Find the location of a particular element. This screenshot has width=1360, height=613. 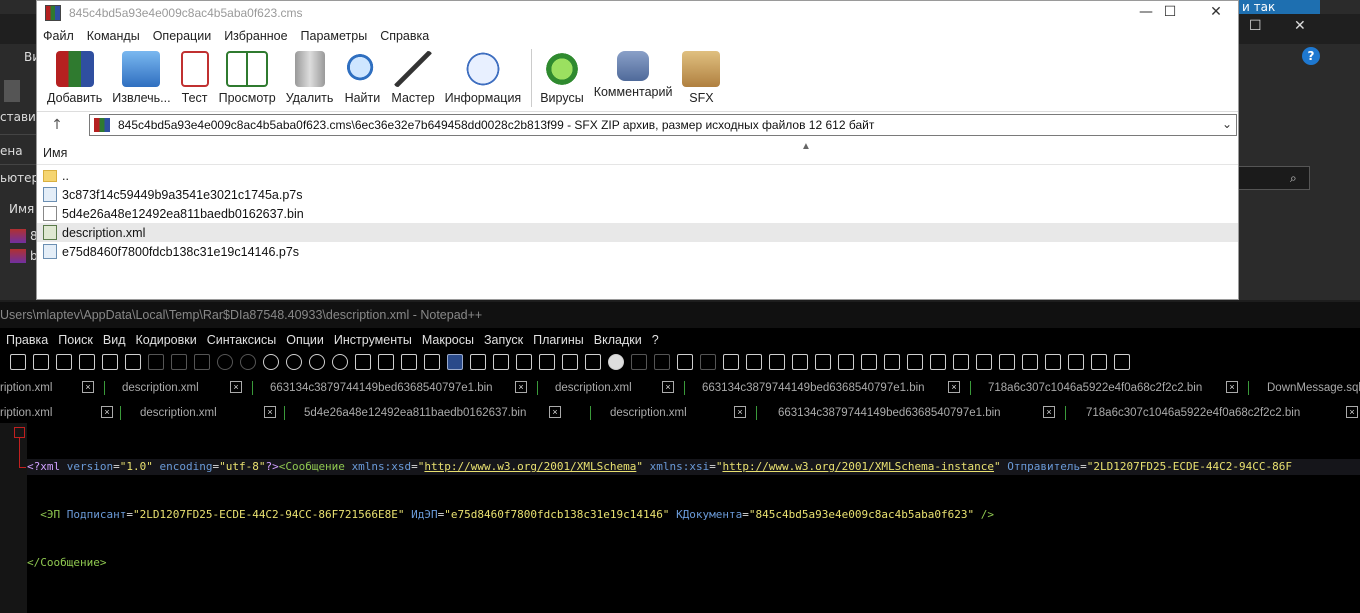

plugin-11-icon is located at coordinates (1053, 362).